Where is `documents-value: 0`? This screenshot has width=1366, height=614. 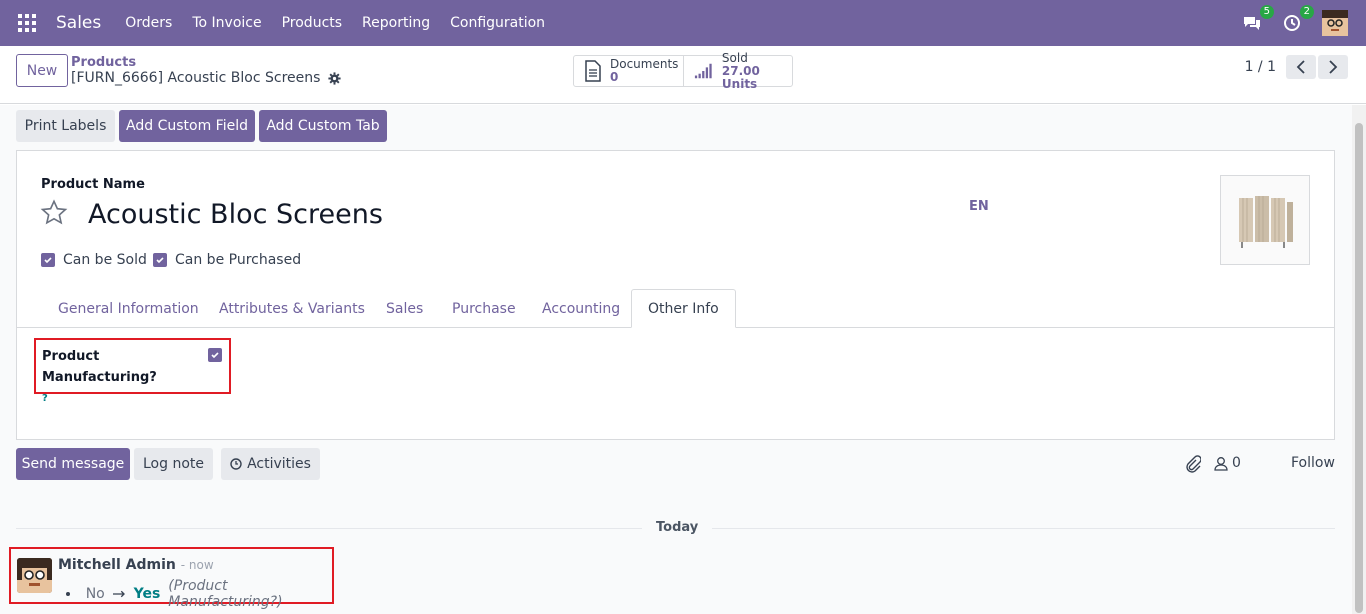 documents-value: 0 is located at coordinates (614, 77).